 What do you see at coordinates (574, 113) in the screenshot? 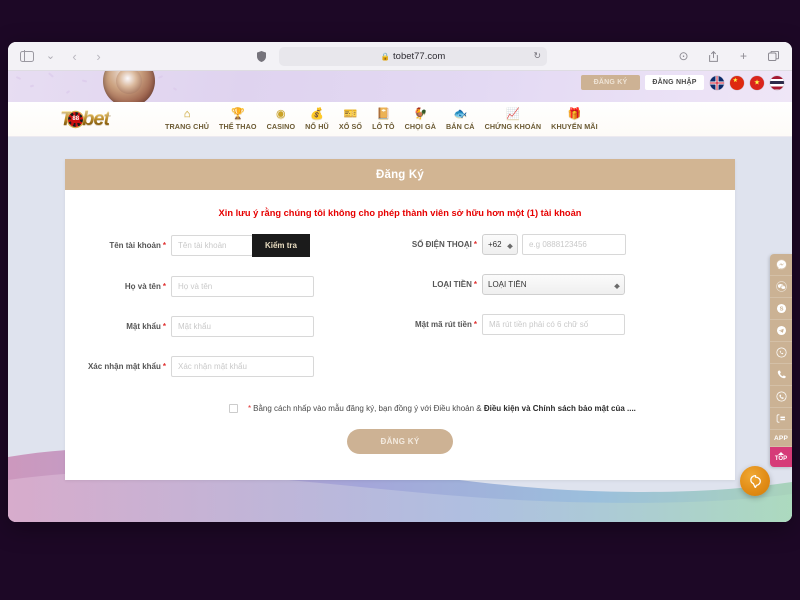
I see `gift-icon: 🎁` at bounding box center [574, 113].